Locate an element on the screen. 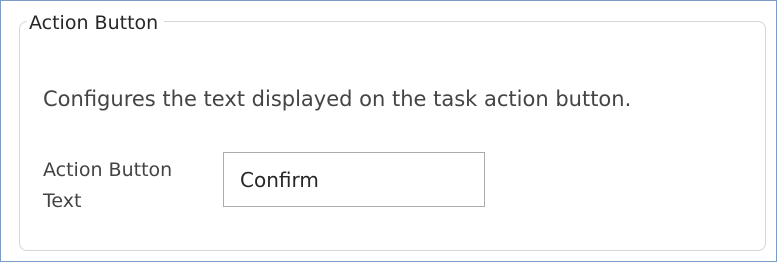  action-button-text-label: Action Button Text is located at coordinates (108, 185).